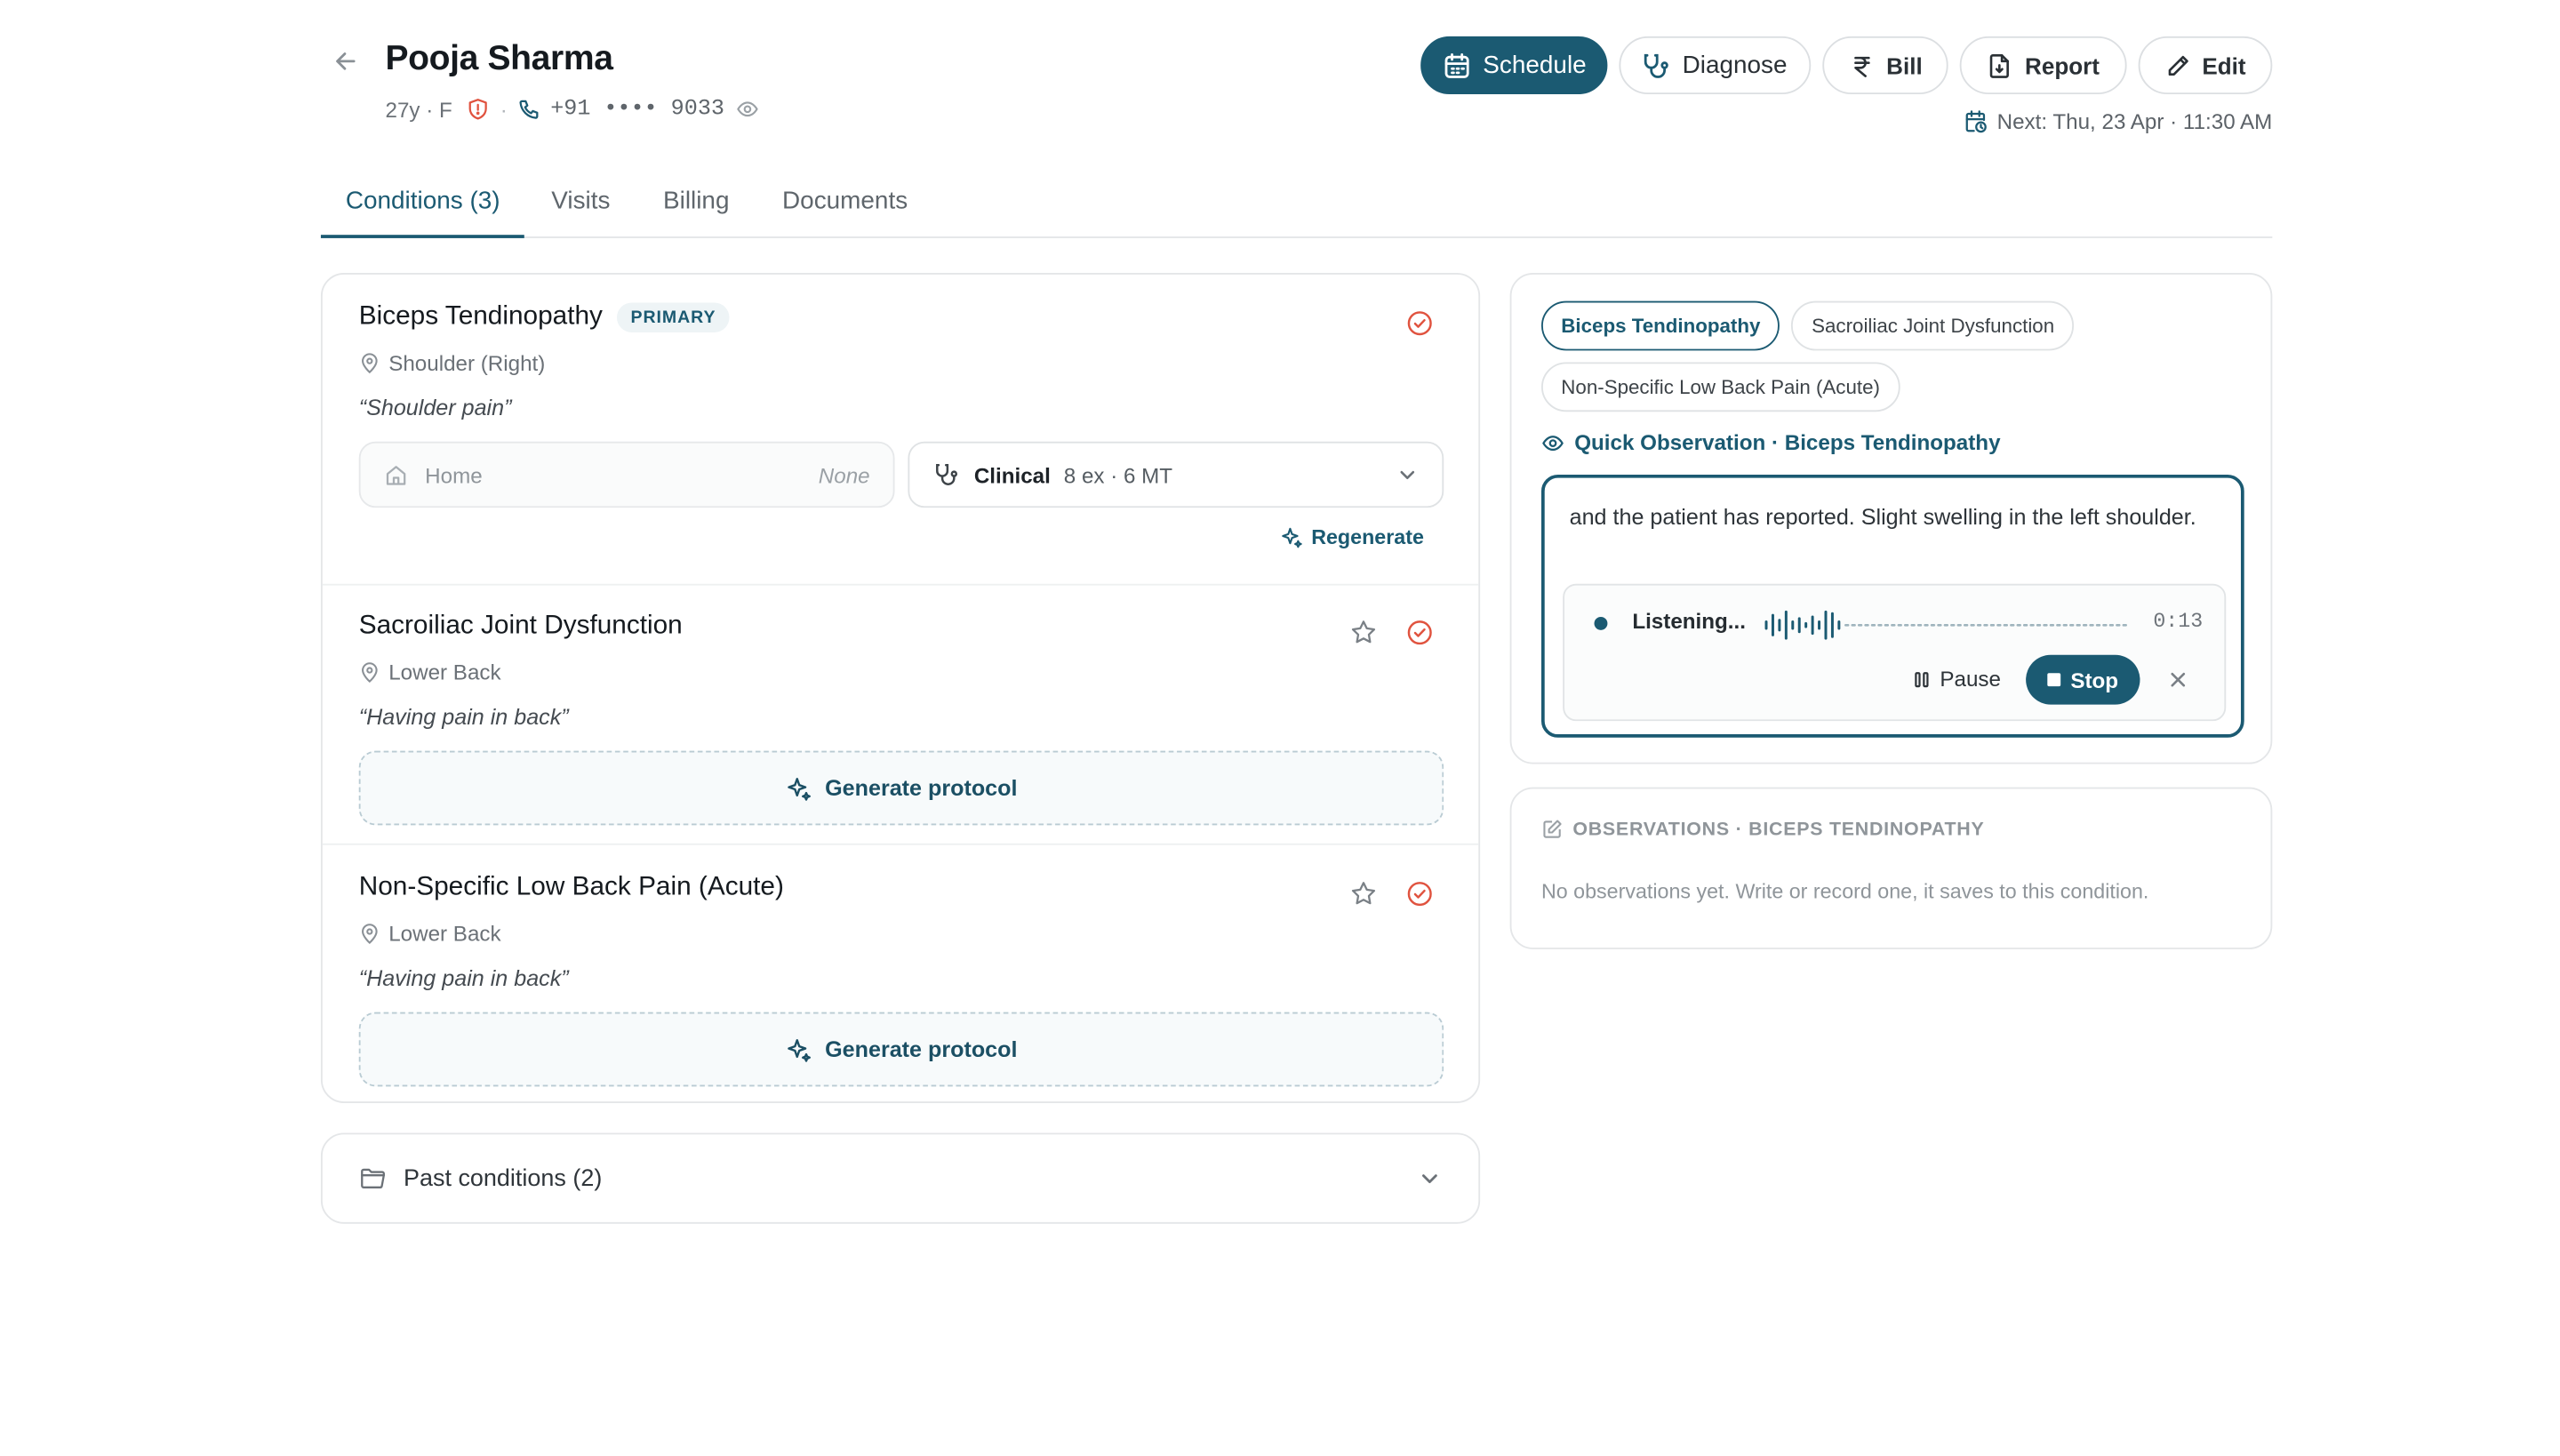 This screenshot has width=2560, height=1456. What do you see at coordinates (1407, 474) in the screenshot?
I see `chevron-down-icon` at bounding box center [1407, 474].